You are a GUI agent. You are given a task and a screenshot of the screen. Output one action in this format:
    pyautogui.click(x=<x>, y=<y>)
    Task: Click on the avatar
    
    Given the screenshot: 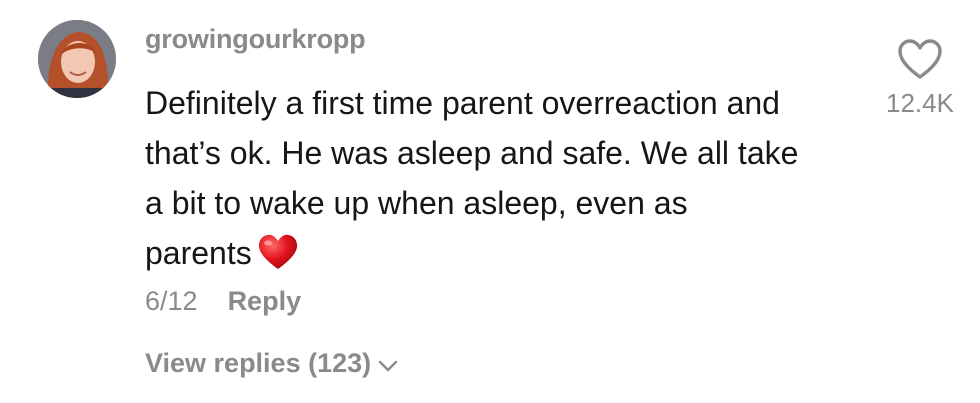 What is the action you would take?
    pyautogui.click(x=77, y=59)
    